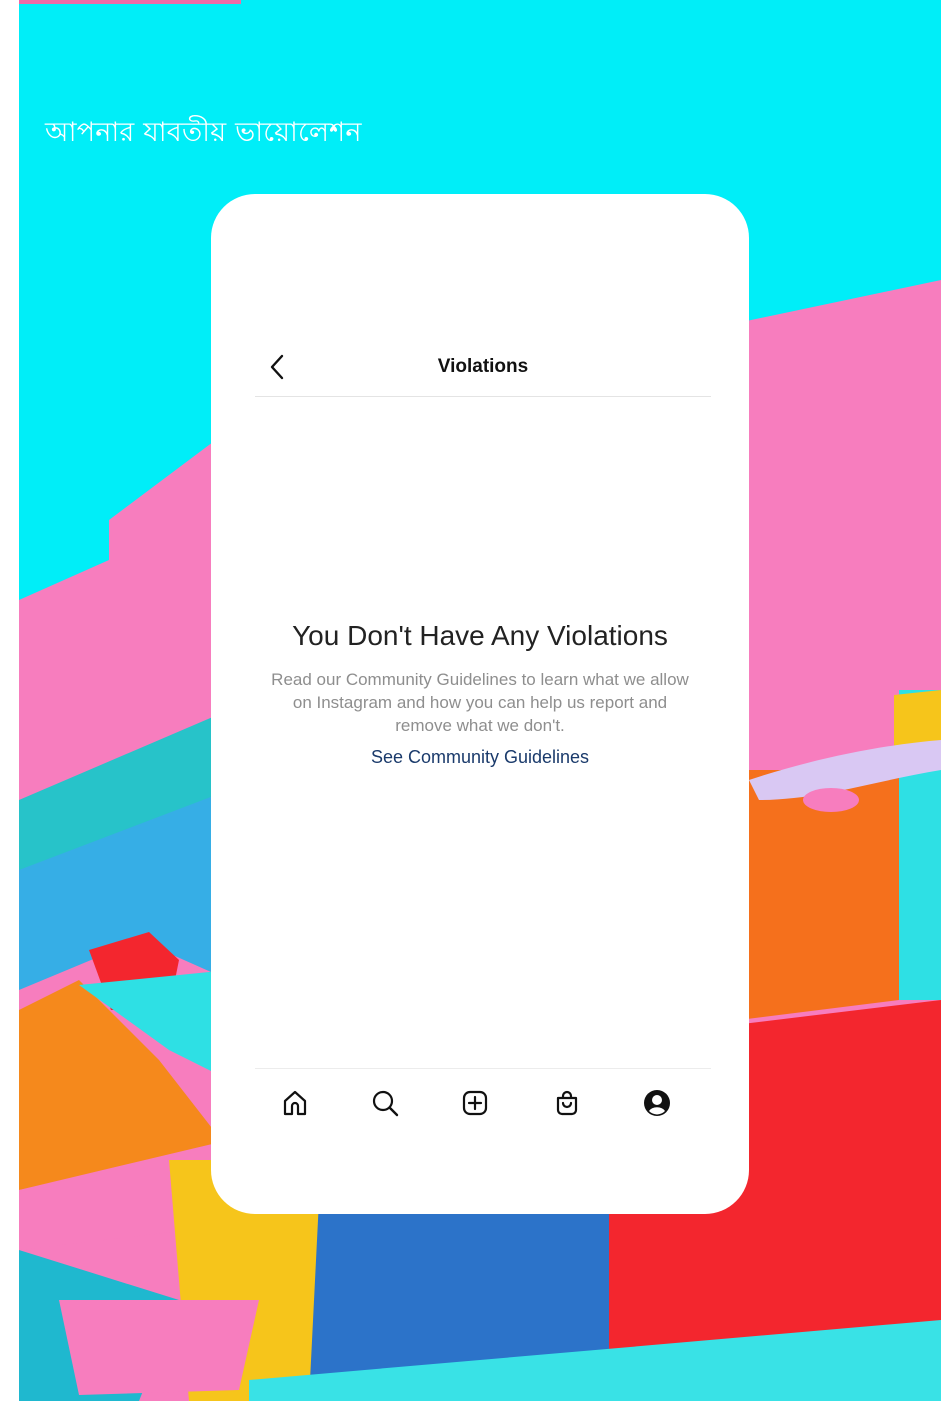 The height and width of the screenshot is (1401, 948). I want to click on search-icon, so click(385, 1103).